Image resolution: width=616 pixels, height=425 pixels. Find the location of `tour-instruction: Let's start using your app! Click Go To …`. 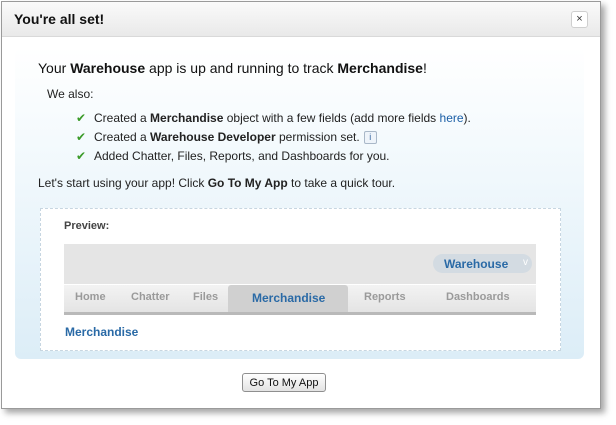

tour-instruction: Let's start using your app! Click Go To … is located at coordinates (216, 183).